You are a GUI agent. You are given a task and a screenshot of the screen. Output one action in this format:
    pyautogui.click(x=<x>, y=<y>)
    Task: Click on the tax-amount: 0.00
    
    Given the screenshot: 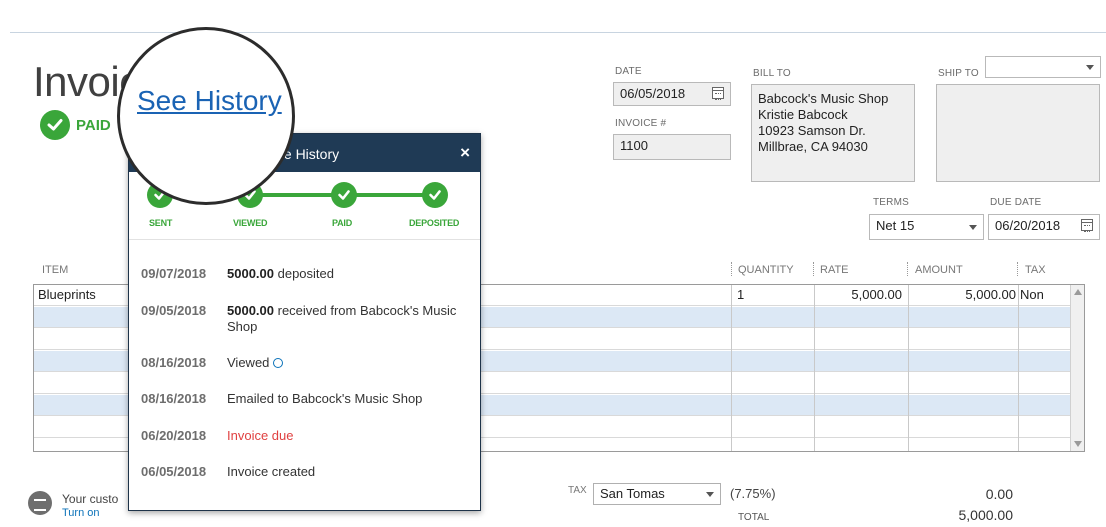 What is the action you would take?
    pyautogui.click(x=999, y=494)
    